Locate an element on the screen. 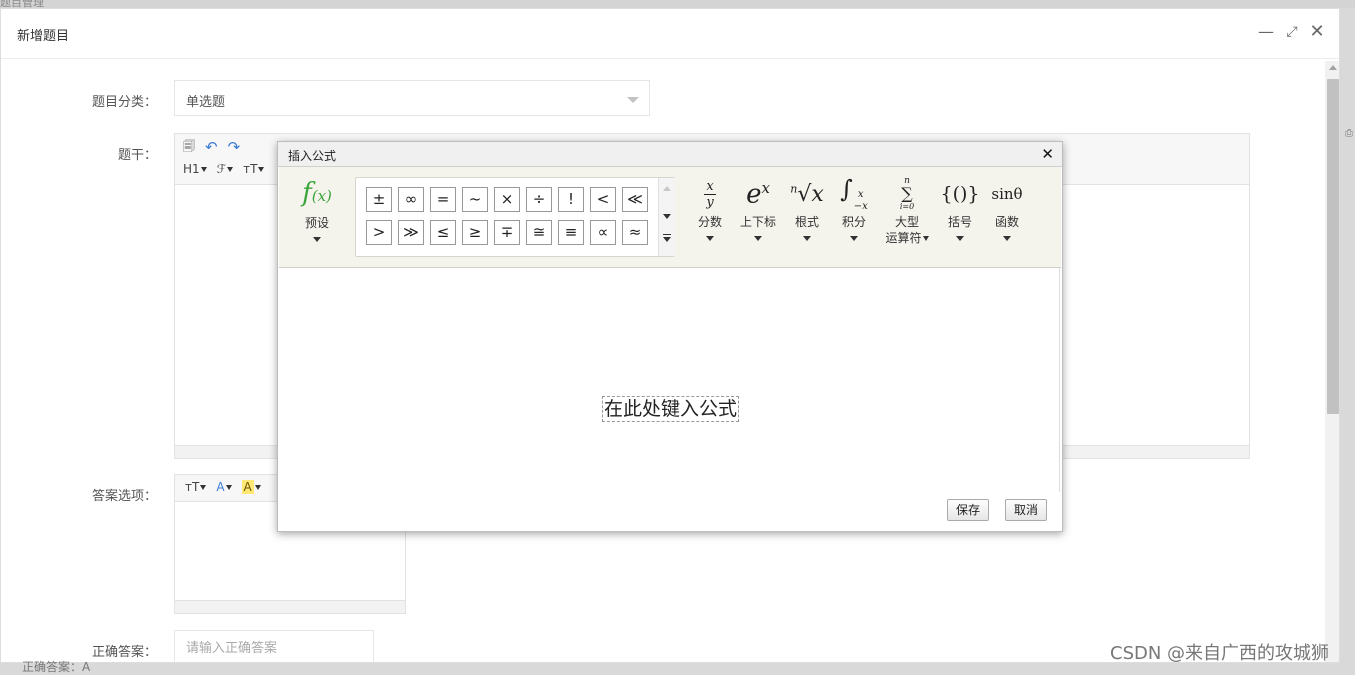  bracket-icon: {()} is located at coordinates (960, 194).